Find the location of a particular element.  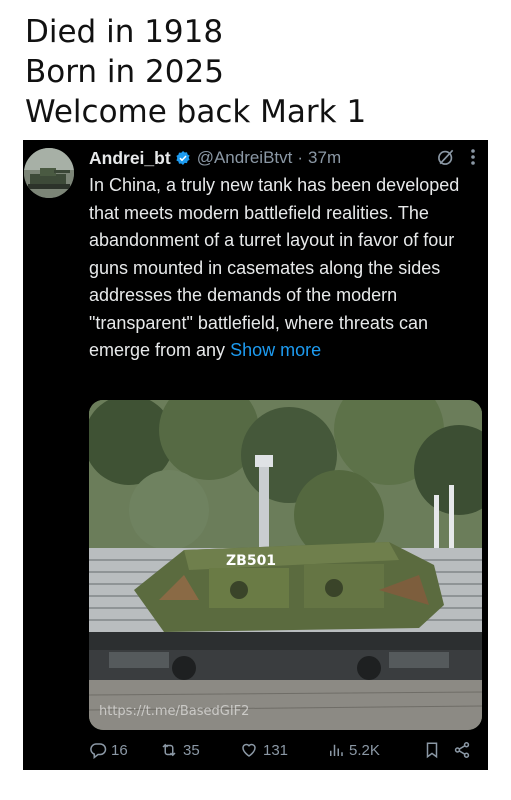

caption-line-1: Died in 1918 is located at coordinates (124, 32).